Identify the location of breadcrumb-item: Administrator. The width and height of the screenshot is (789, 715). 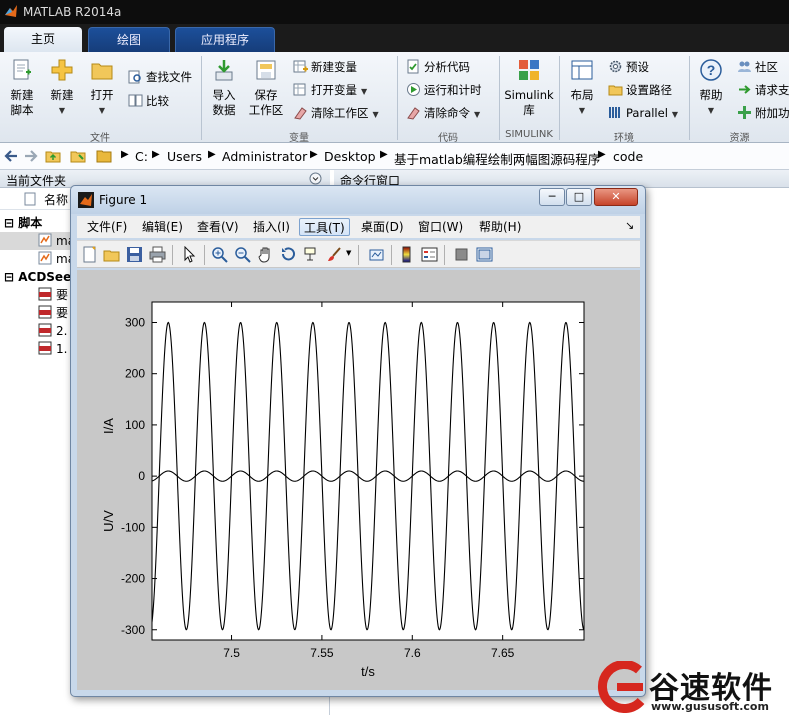
(264, 156).